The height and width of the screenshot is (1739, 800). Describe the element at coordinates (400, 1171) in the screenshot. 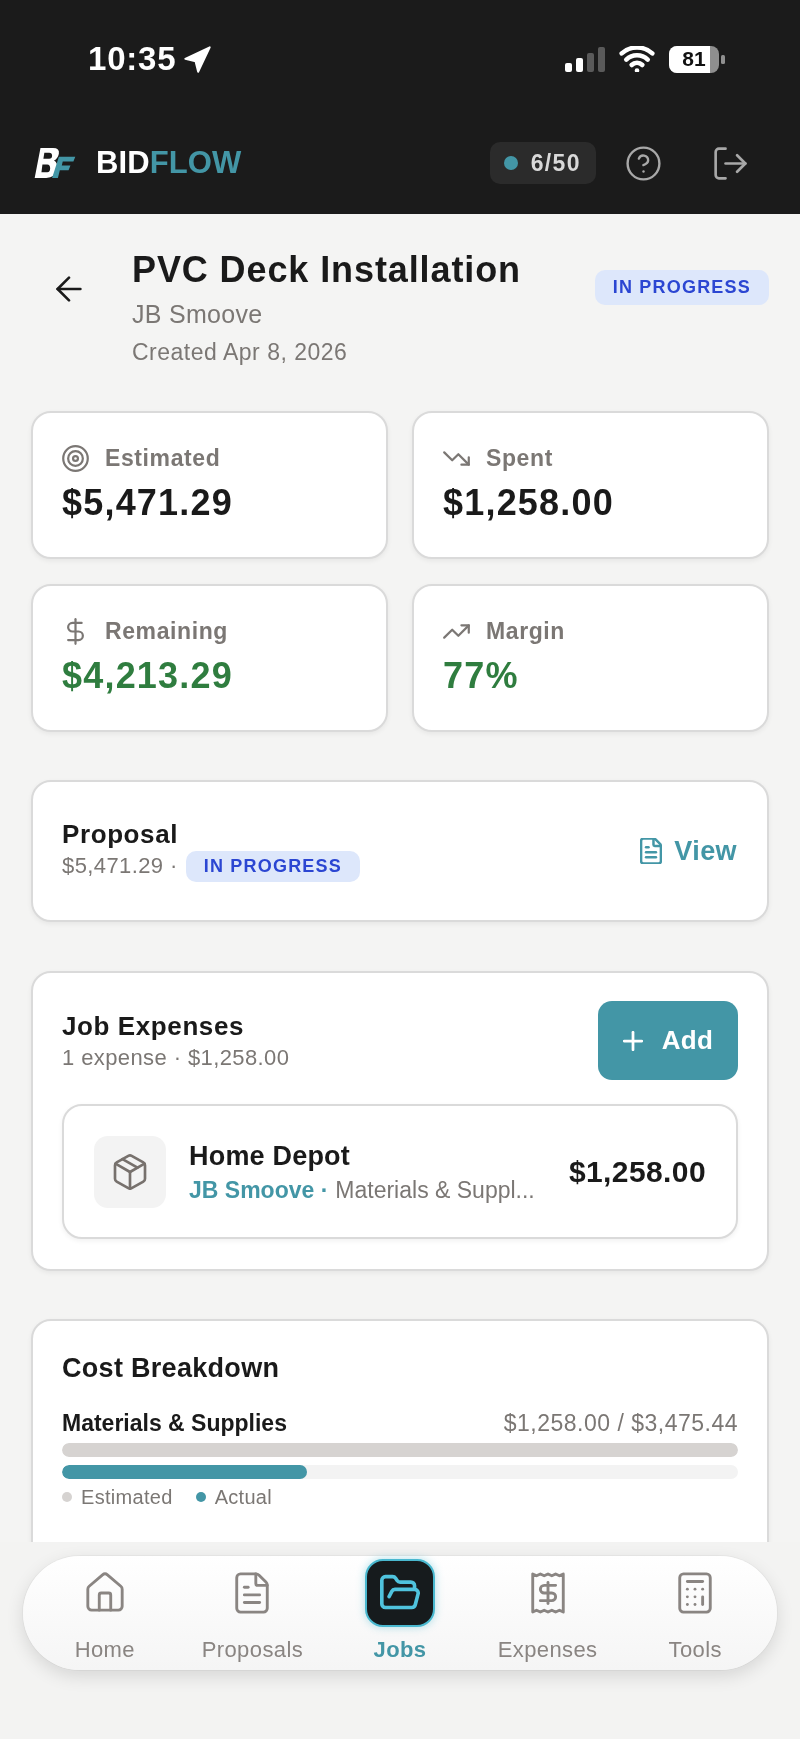

I see `expense-item: Home Depot JB Smoove · Materials & Suppl... $1,258.00` at that location.